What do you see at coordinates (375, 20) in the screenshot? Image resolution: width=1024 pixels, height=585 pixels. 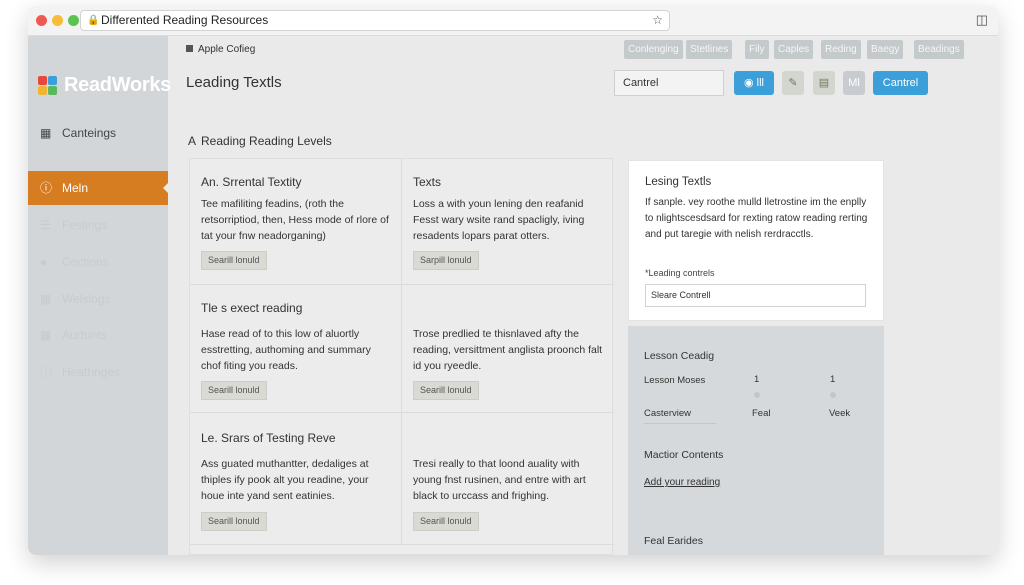 I see `address-bar: 🔒 Differented Reading Resources ☆` at bounding box center [375, 20].